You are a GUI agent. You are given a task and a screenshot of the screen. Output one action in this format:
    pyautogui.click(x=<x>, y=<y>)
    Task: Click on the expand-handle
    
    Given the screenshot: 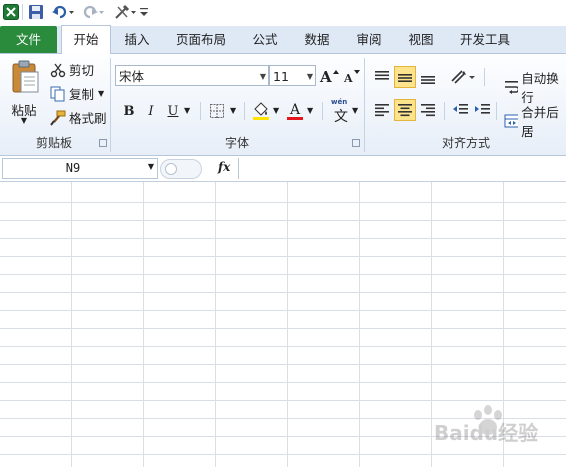 What is the action you would take?
    pyautogui.click(x=181, y=169)
    